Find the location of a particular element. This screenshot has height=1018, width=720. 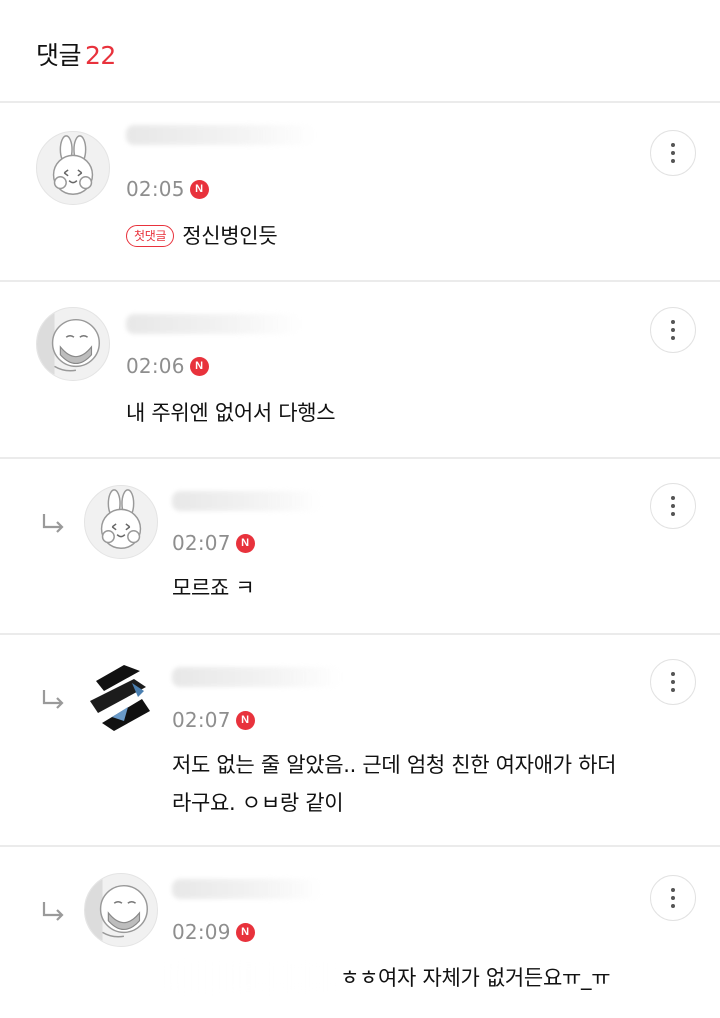

comment-meta: 02:09 N is located at coordinates (213, 932).